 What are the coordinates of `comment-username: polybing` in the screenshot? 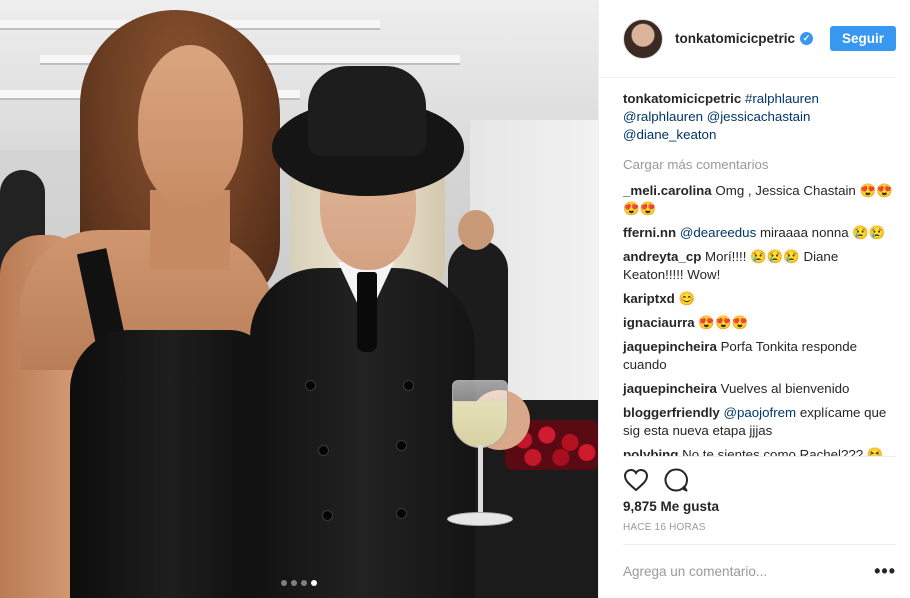 It's located at (650, 451).